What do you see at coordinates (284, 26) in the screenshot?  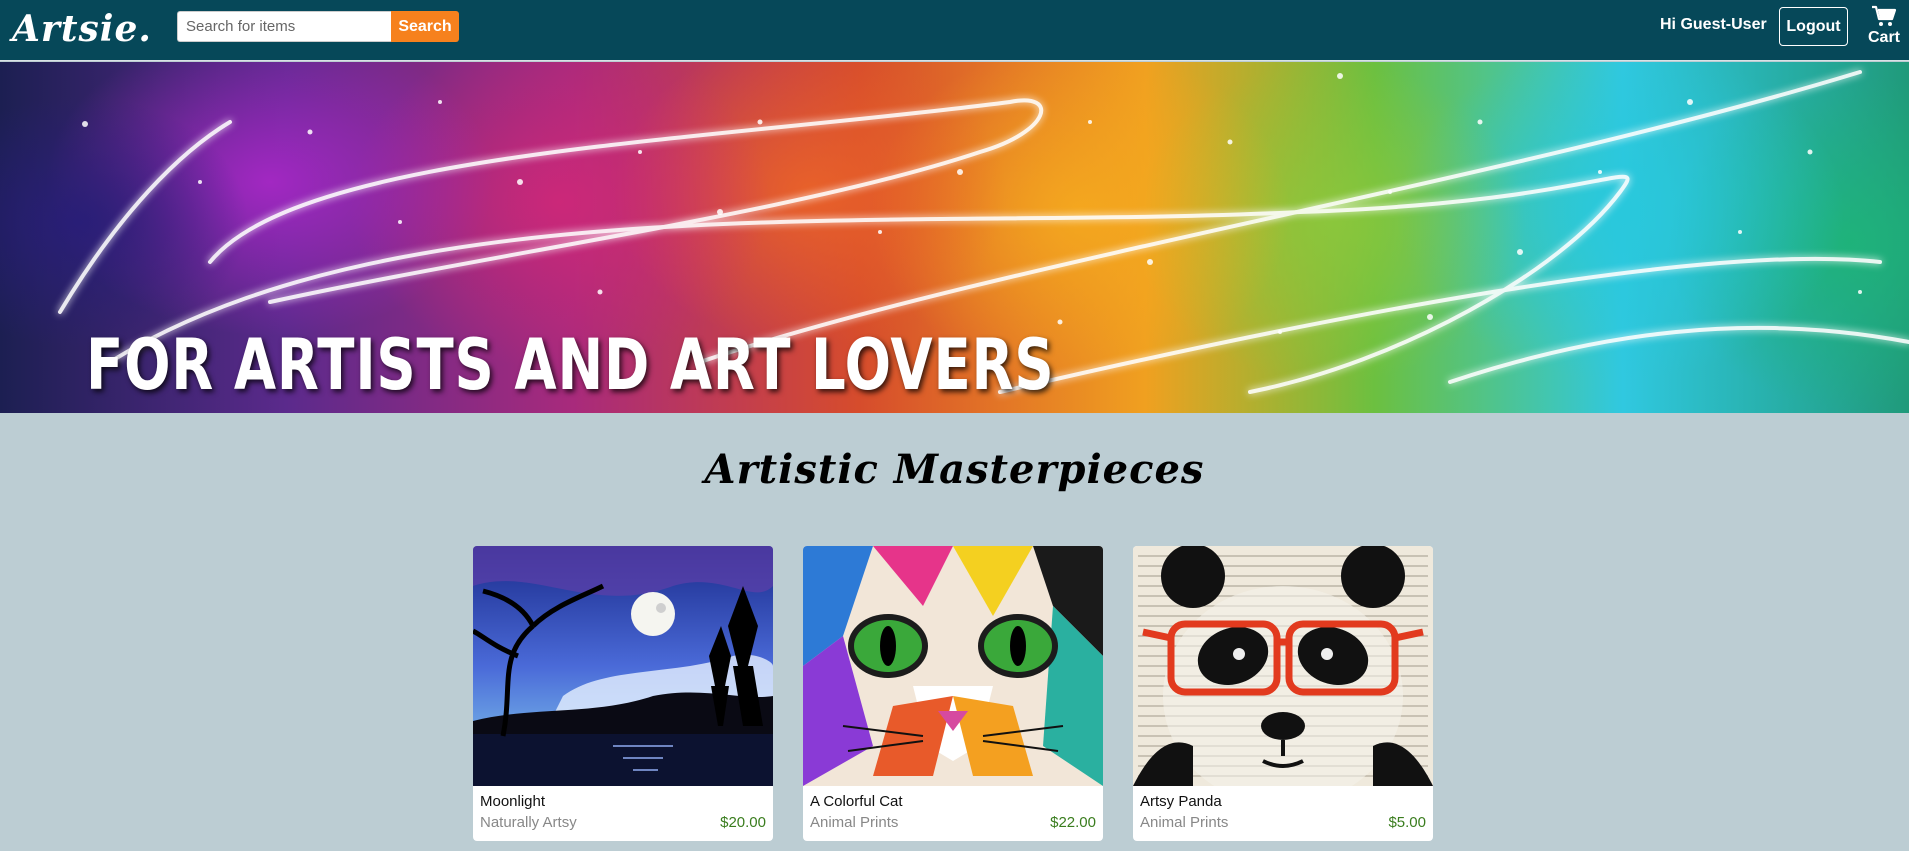 I see `search-input` at bounding box center [284, 26].